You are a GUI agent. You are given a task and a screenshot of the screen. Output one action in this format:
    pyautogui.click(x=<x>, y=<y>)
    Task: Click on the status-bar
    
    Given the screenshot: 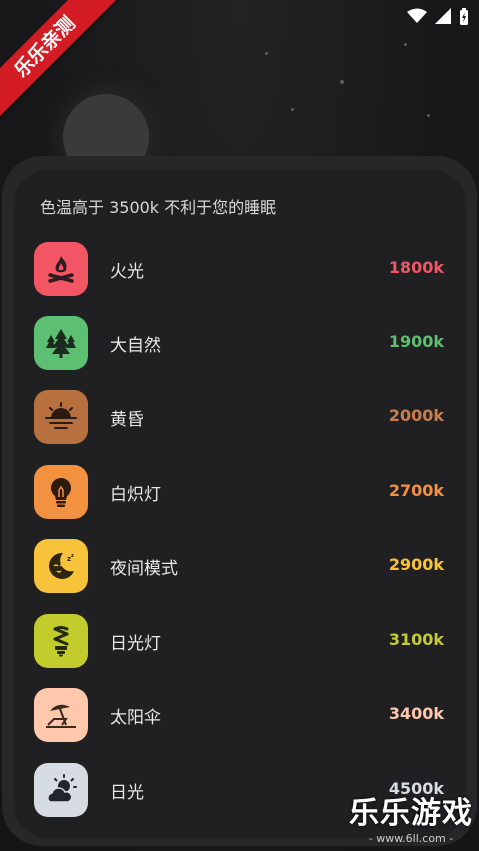 What is the action you would take?
    pyautogui.click(x=438, y=16)
    